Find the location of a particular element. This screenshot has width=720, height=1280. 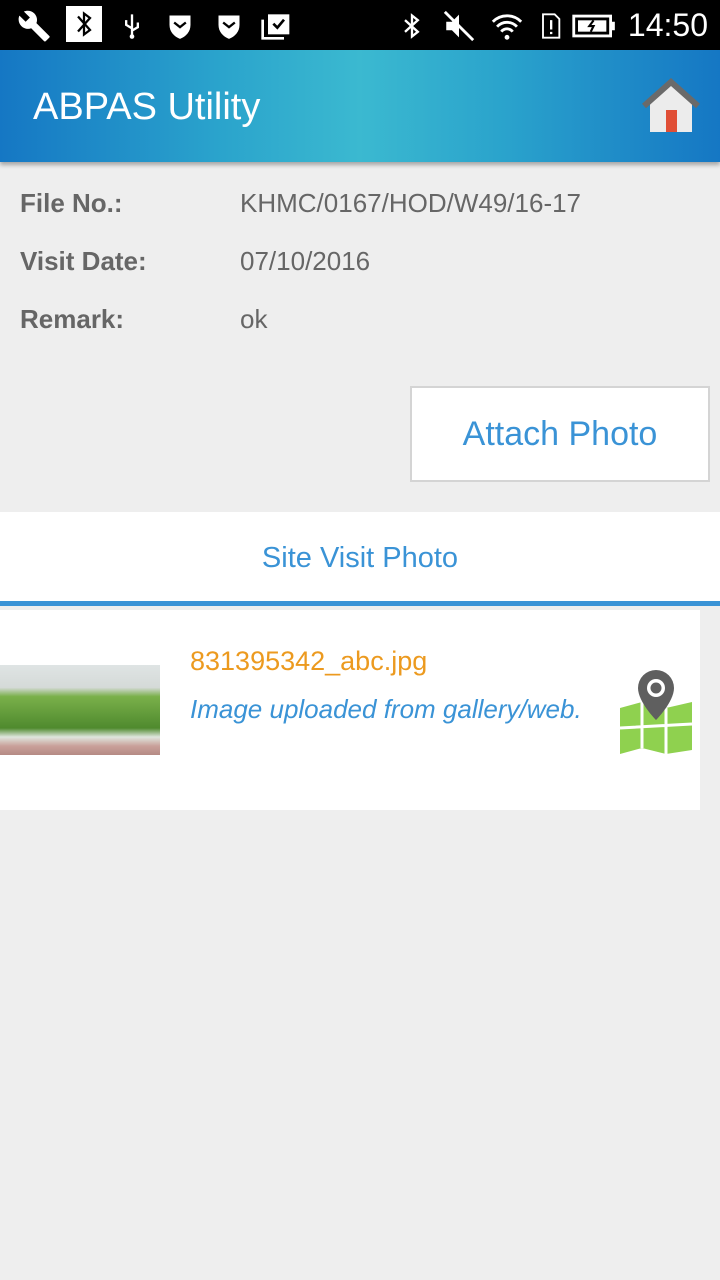

photo-filename: 831395342_abc.jpg is located at coordinates (309, 661).